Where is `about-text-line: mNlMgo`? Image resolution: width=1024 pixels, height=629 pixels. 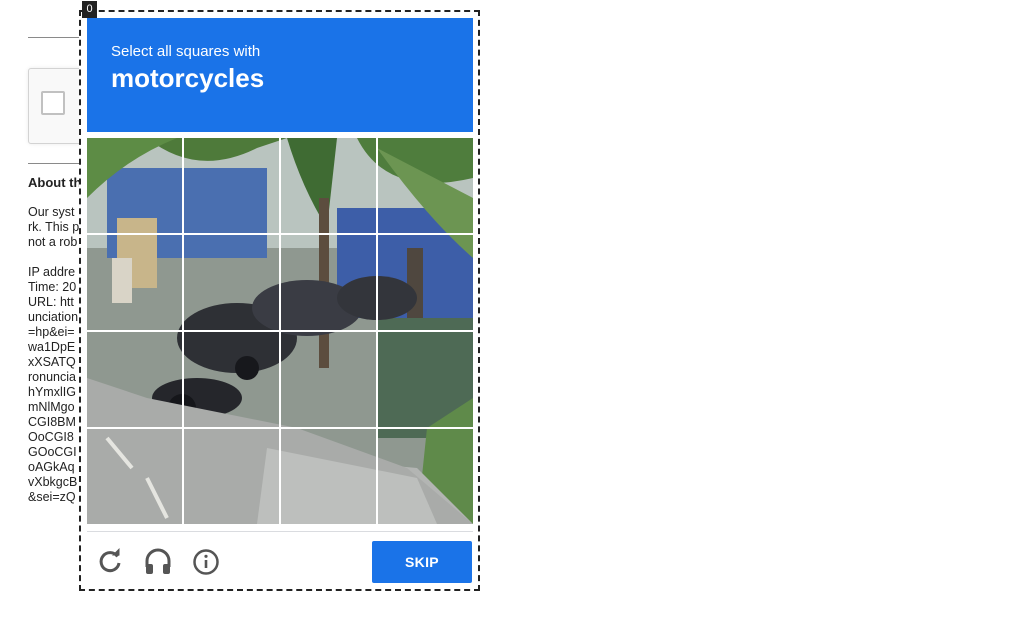 about-text-line: mNlMgo is located at coordinates (51, 407).